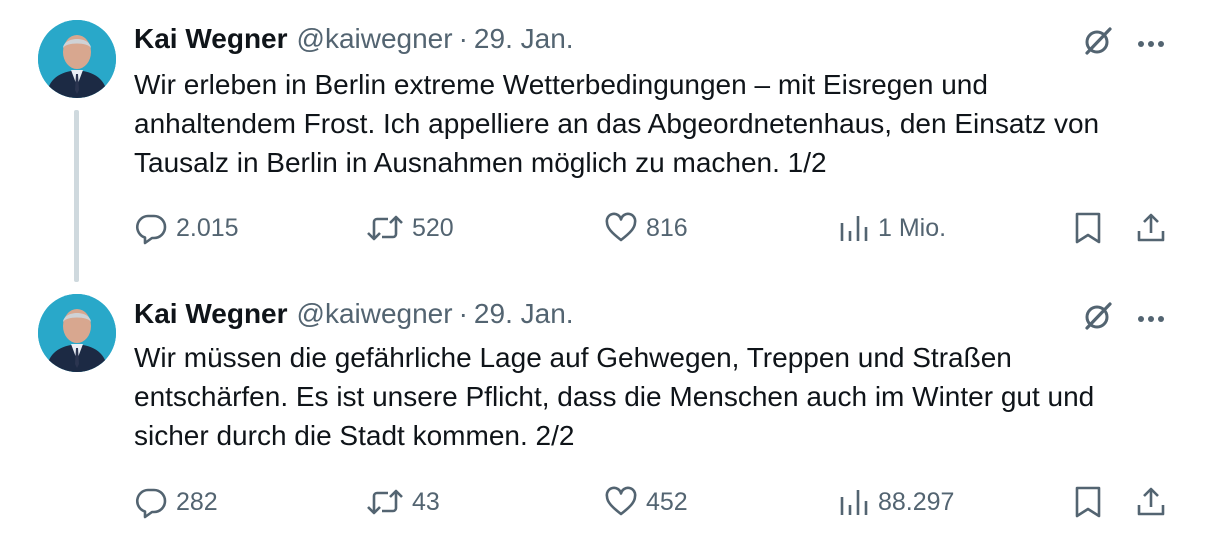 The height and width of the screenshot is (544, 1208). What do you see at coordinates (667, 227) in the screenshot?
I see `like-count: 816` at bounding box center [667, 227].